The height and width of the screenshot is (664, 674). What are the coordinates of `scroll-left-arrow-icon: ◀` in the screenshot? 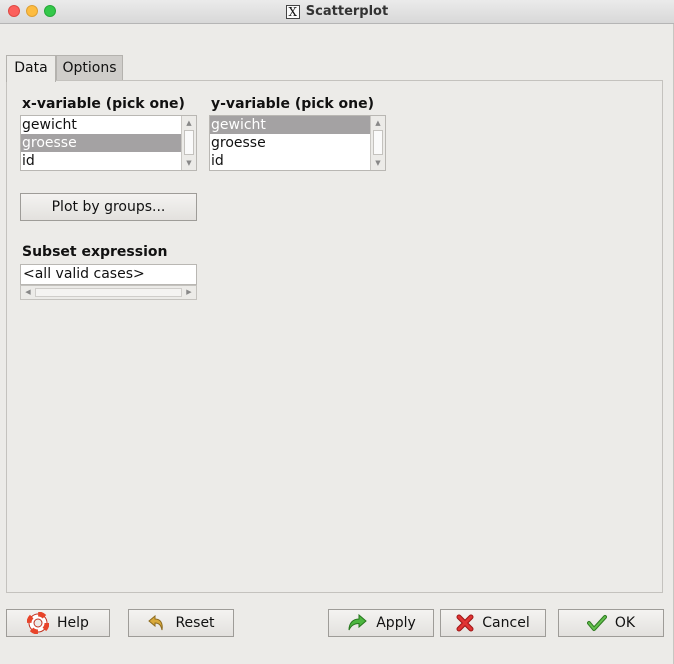 It's located at (28, 292).